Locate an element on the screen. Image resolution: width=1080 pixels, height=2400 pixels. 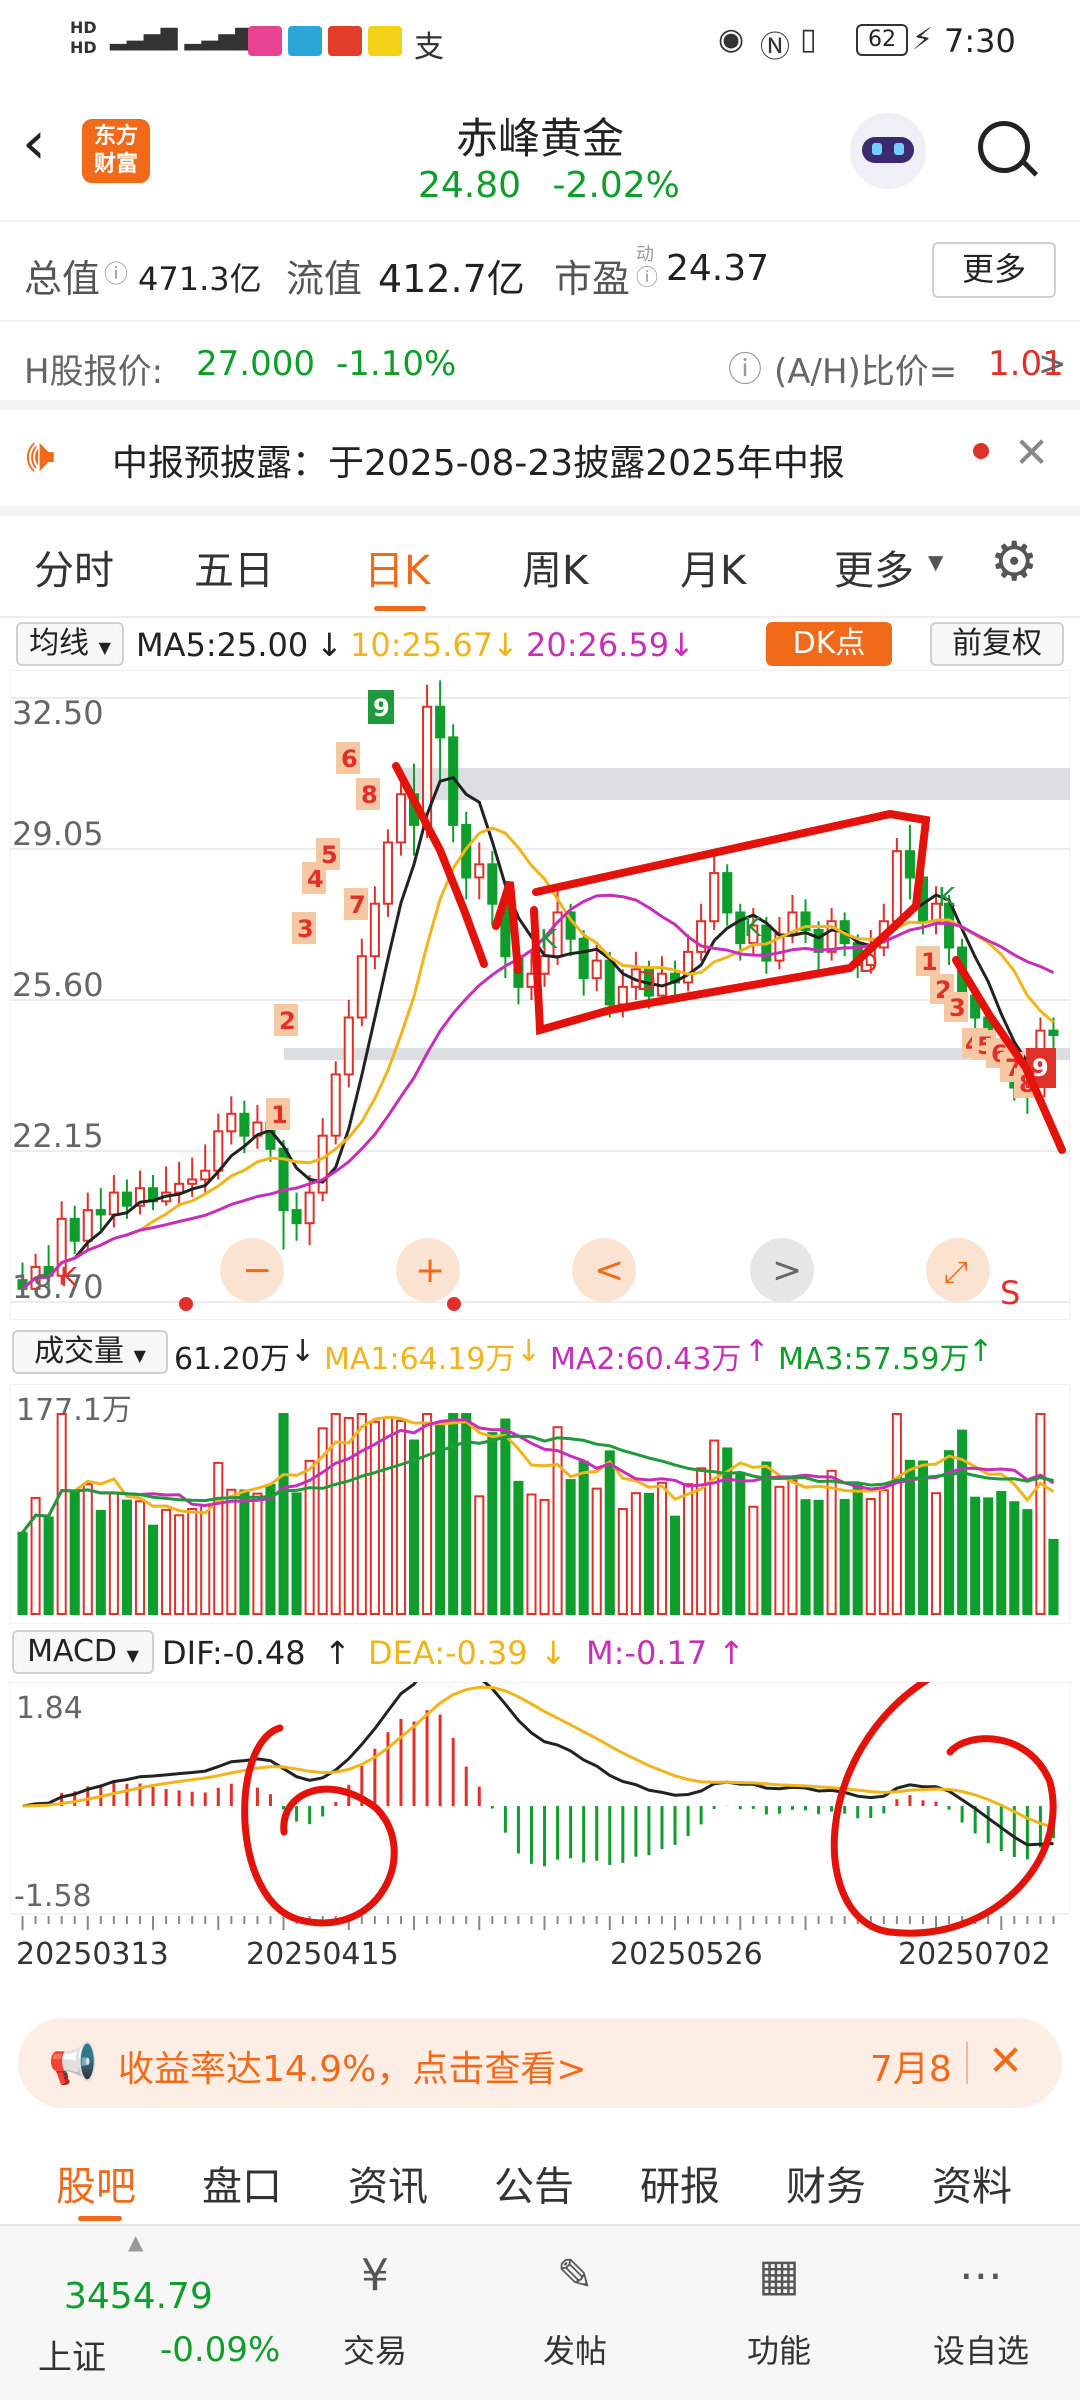
tab-profile: 资料 is located at coordinates (972, 2183).